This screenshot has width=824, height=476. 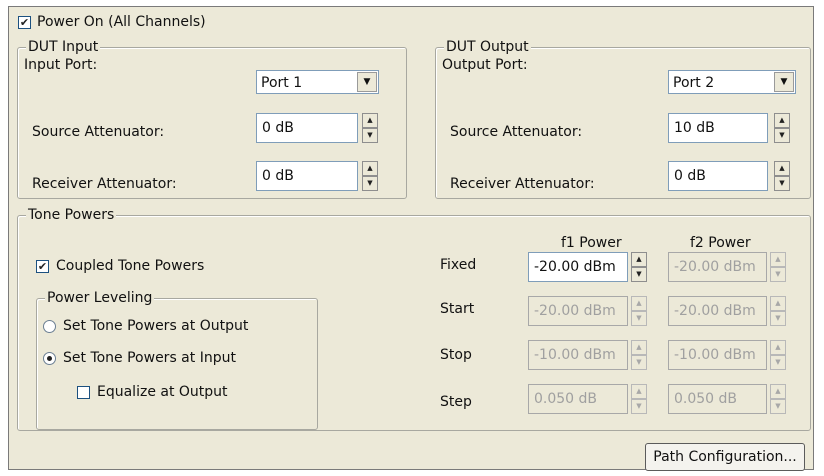 What do you see at coordinates (156, 326) in the screenshot?
I see `set-at-output-label: Set Tone Powers at Output` at bounding box center [156, 326].